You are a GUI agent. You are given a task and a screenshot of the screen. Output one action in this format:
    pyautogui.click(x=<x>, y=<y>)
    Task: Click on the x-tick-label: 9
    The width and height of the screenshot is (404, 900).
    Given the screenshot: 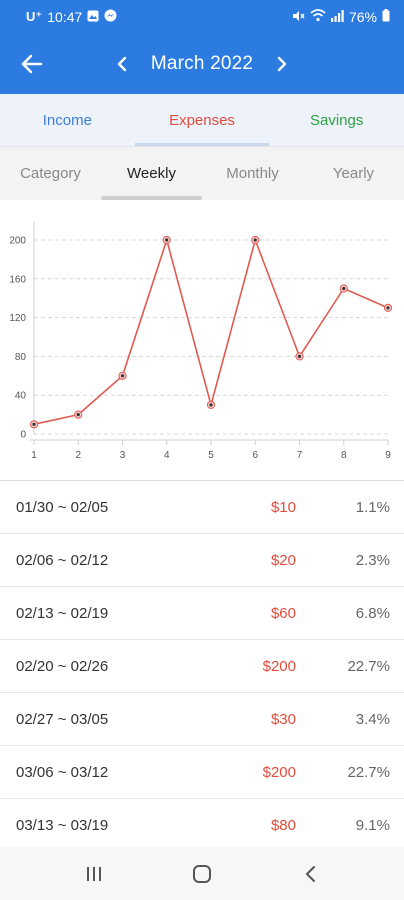 What is the action you would take?
    pyautogui.click(x=388, y=455)
    